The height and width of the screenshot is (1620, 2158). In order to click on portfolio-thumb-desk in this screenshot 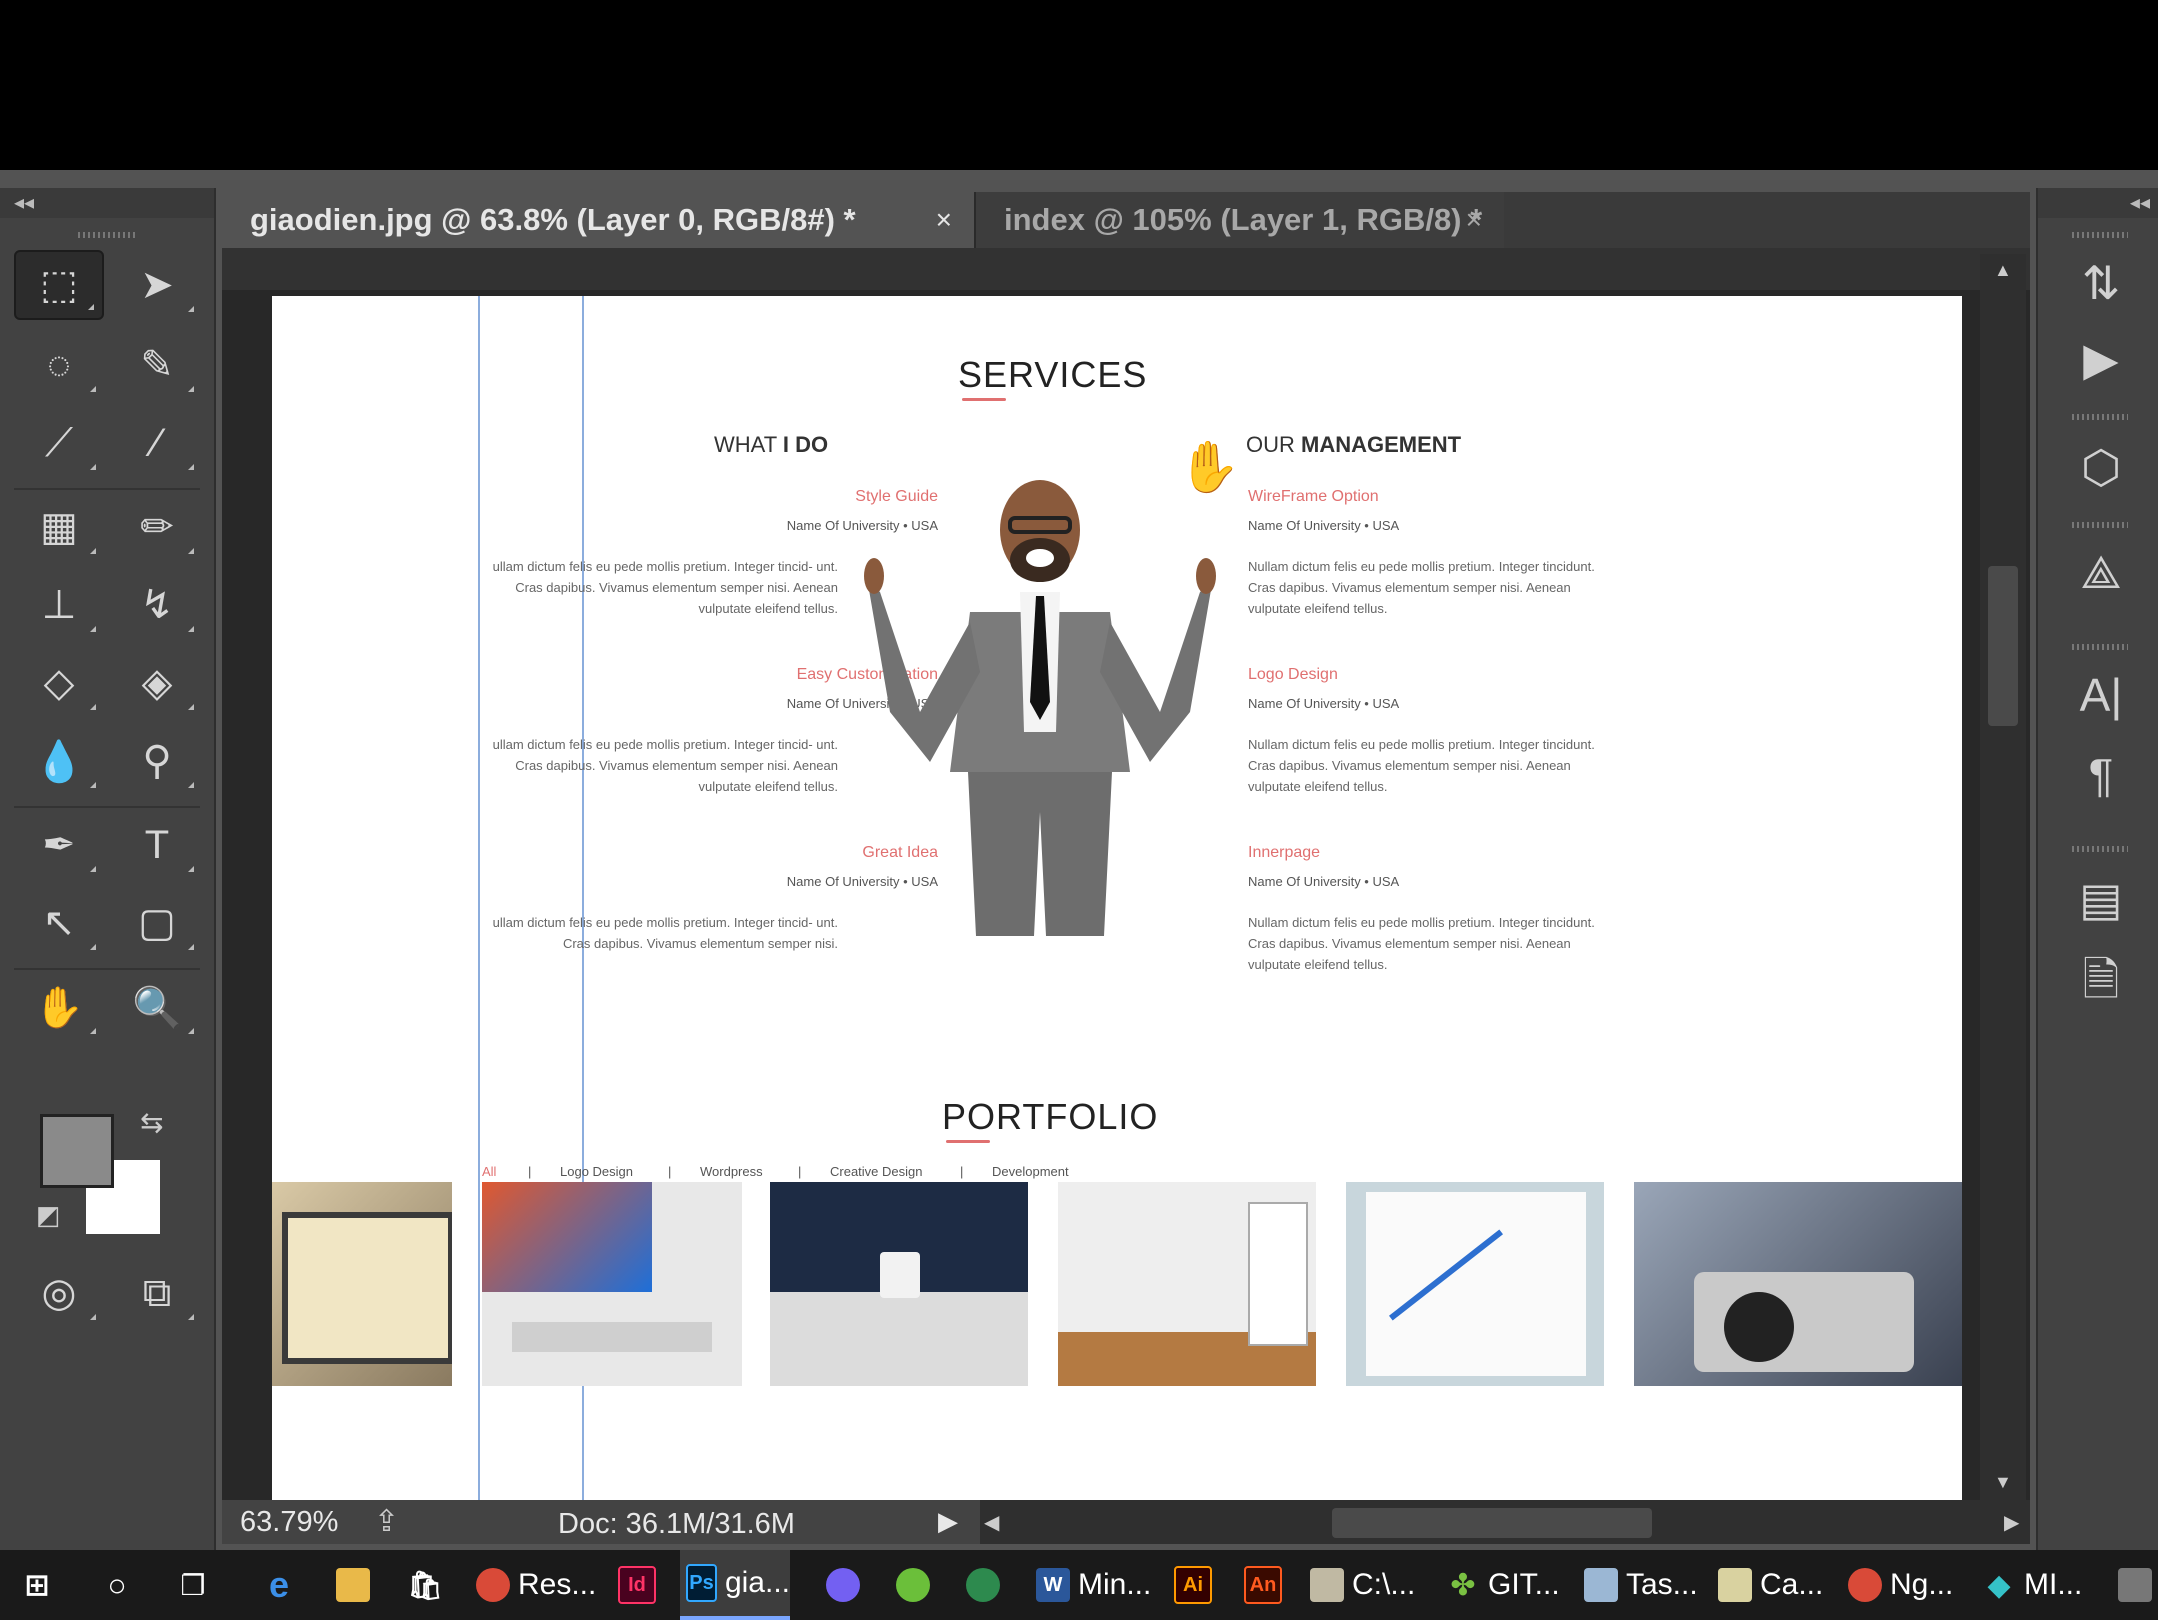, I will do `click(899, 1284)`.